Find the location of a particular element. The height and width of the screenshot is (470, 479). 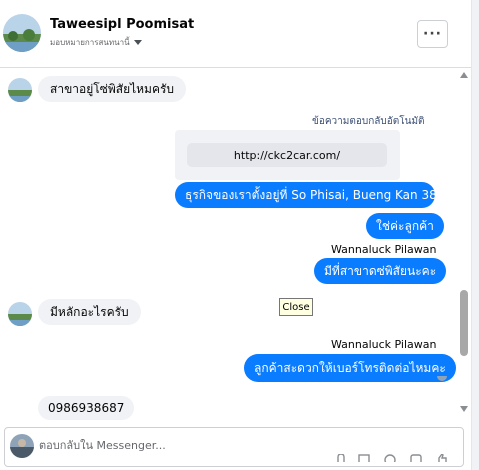

caret-down-icon is located at coordinates (137, 42).